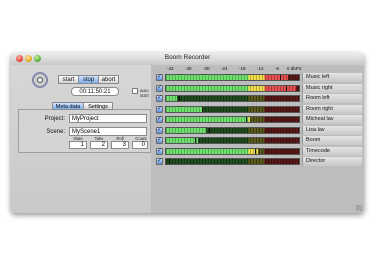 The height and width of the screenshot is (272, 375). I want to click on tab-settings: Settings, so click(98, 106).